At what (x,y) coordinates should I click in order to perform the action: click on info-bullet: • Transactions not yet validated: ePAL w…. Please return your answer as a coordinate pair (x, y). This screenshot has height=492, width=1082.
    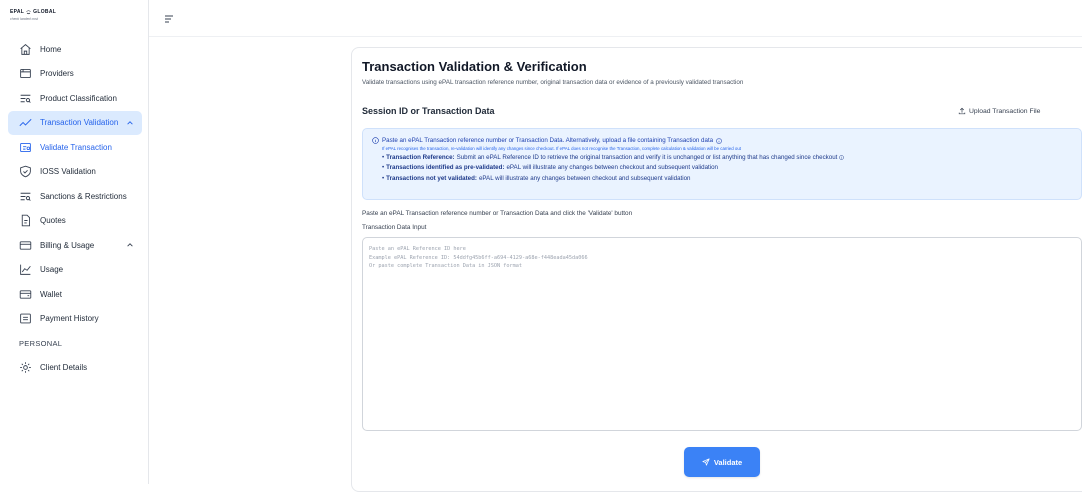
    Looking at the image, I should click on (536, 178).